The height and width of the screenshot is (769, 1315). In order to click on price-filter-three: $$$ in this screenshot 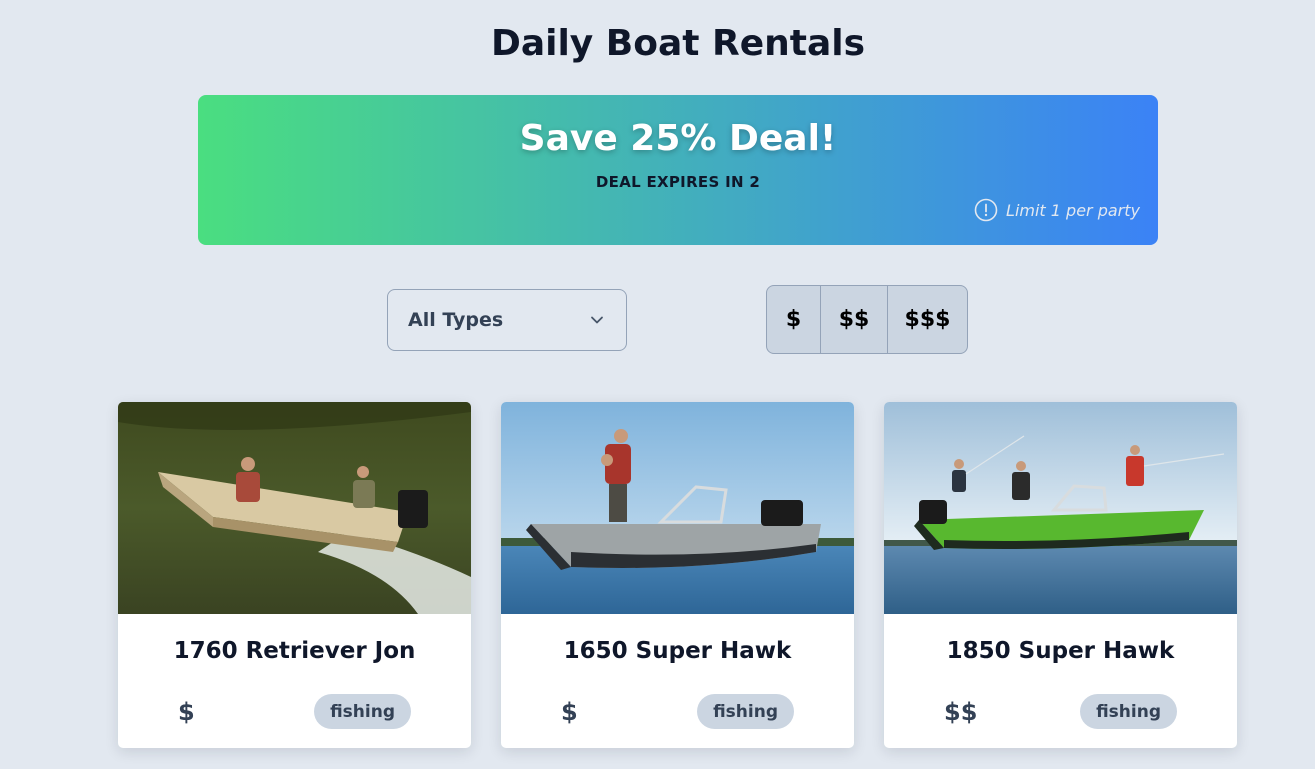, I will do `click(927, 319)`.